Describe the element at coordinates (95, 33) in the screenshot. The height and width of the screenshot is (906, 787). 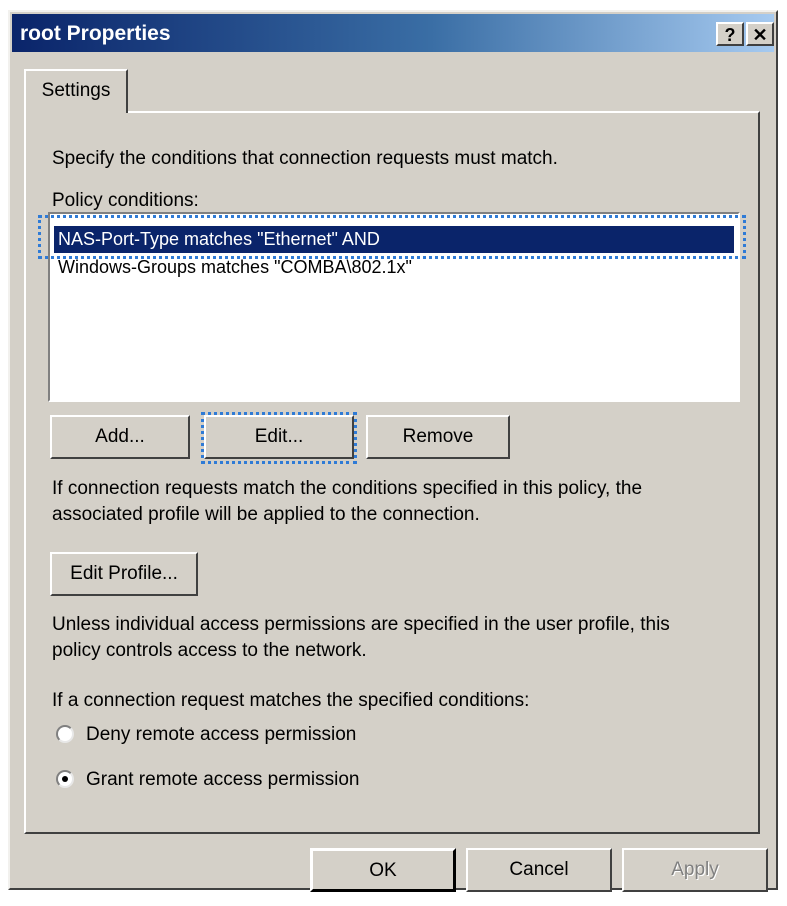
I see `window-title: root Properties` at that location.